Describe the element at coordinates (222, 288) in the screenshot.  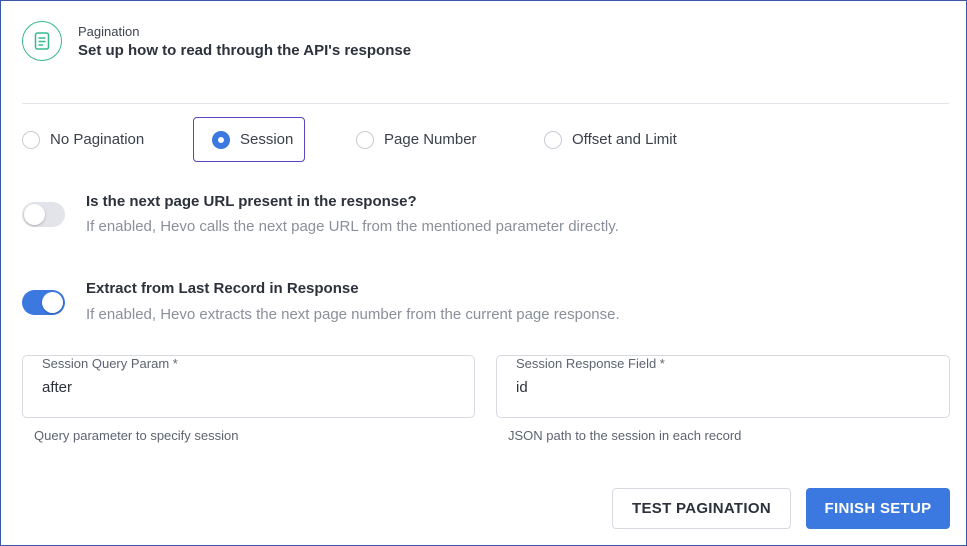
I see `extract-last-record-title: Extract from Last Record in Response` at that location.